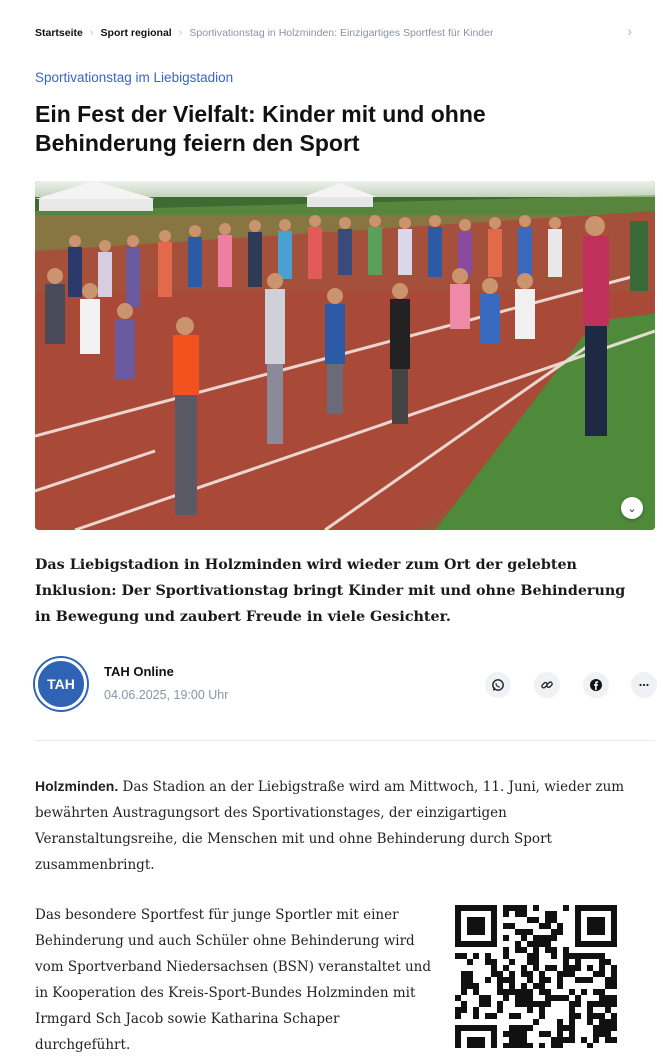 This screenshot has height=1058, width=663. I want to click on breadcrumb-sport-regional: Sport regional, so click(136, 33).